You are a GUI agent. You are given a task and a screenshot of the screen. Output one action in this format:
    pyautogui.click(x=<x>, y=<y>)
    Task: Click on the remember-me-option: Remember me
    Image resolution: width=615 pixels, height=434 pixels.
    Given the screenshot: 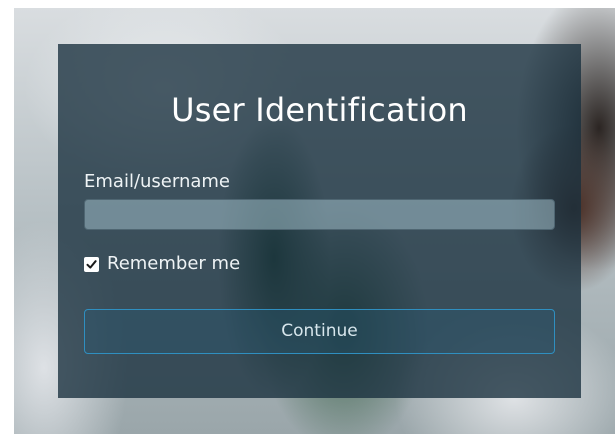 What is the action you would take?
    pyautogui.click(x=162, y=264)
    